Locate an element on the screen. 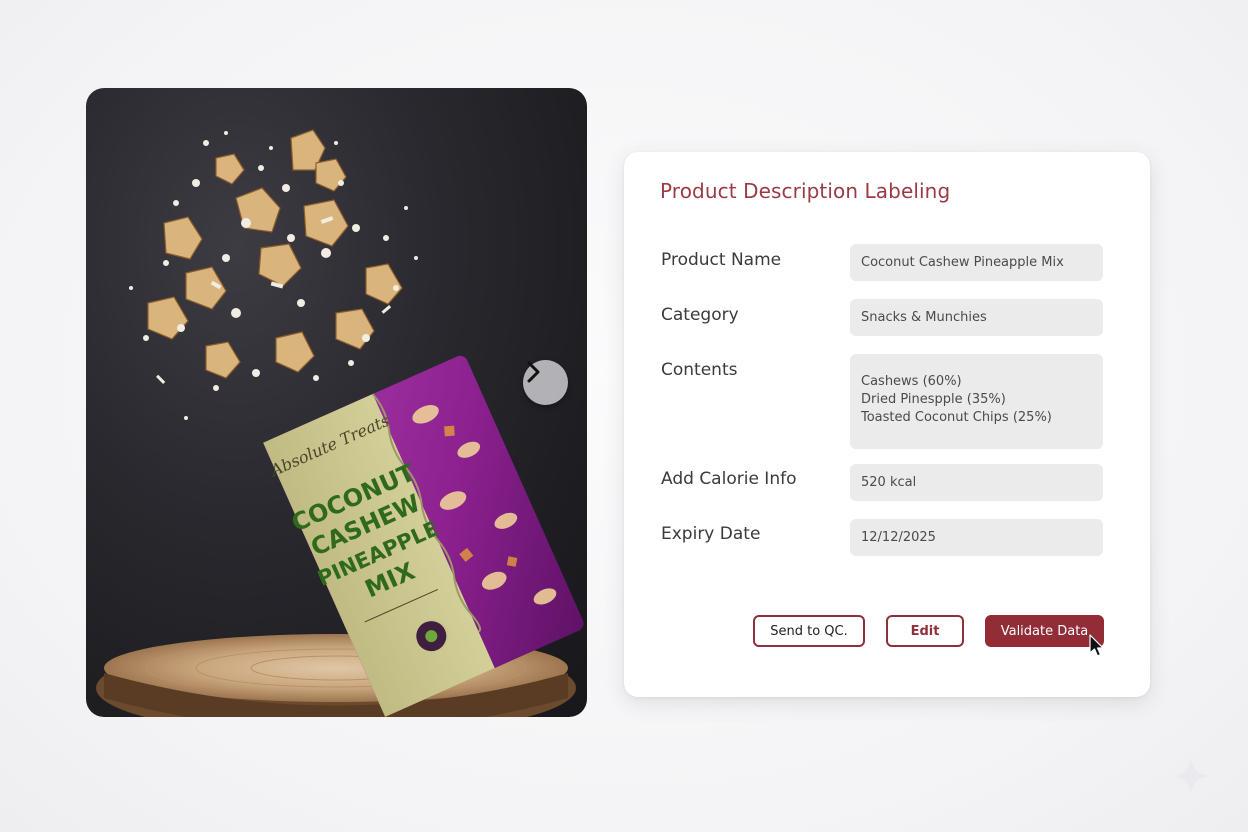 The image size is (1248, 832). validate-data-button: Validate Data is located at coordinates (1044, 631).